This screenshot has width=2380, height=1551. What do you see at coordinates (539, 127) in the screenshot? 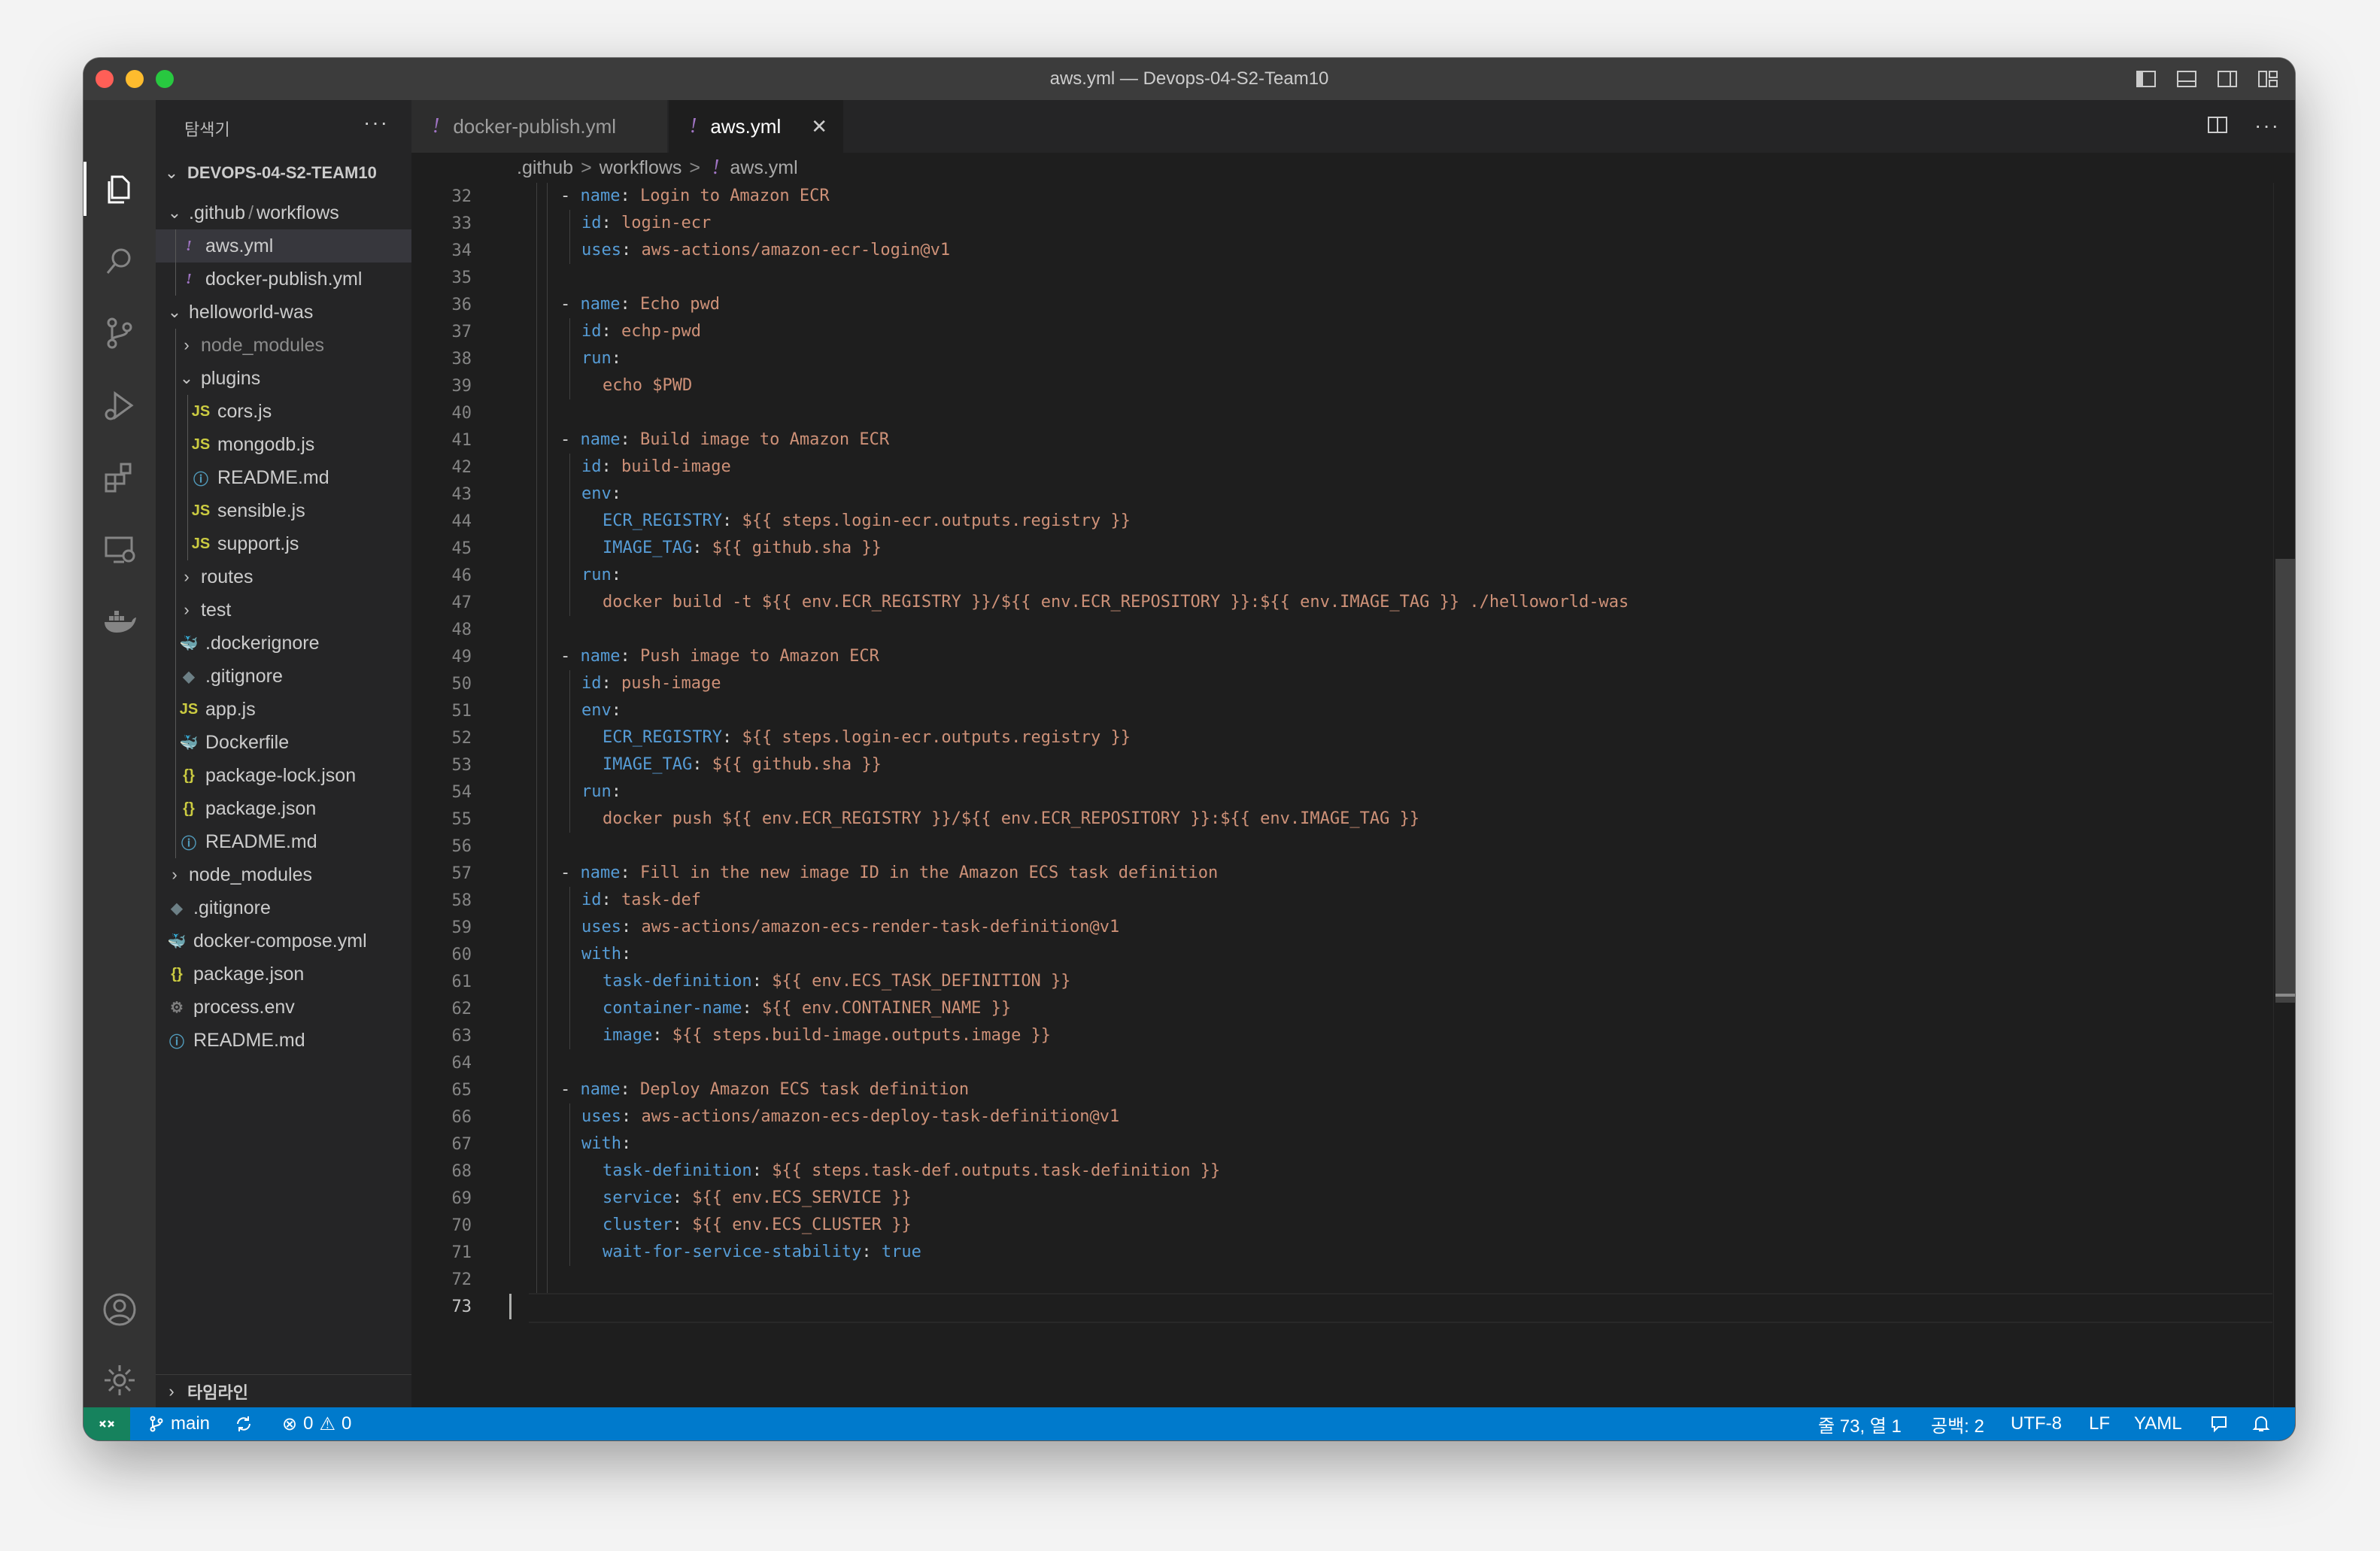
I see `tab-docker-publish: ! docker-publish.yml` at bounding box center [539, 127].